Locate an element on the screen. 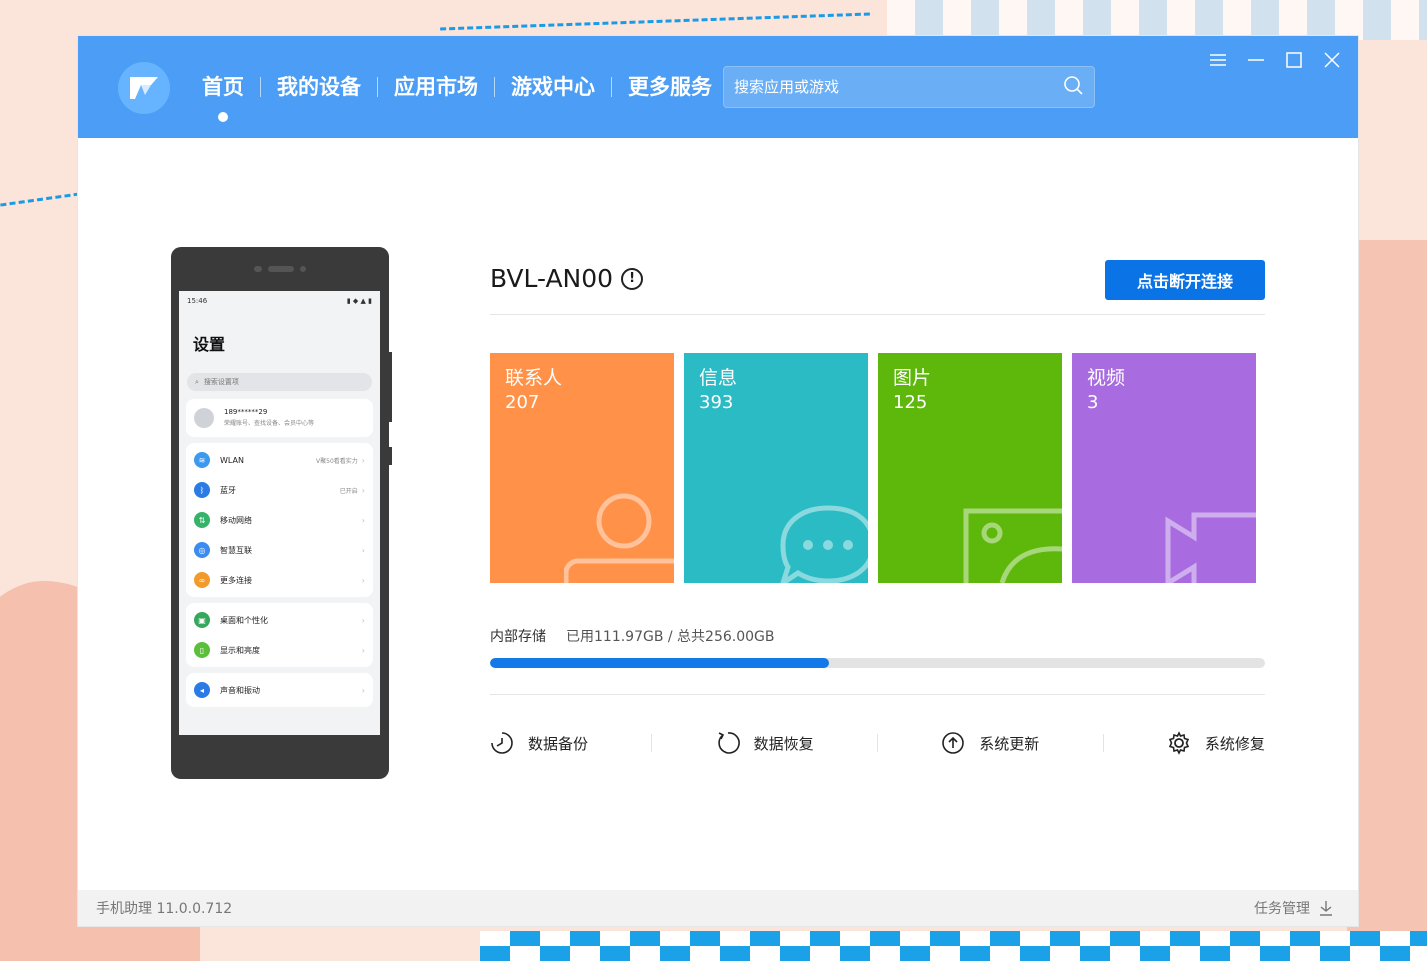 The height and width of the screenshot is (961, 1427). tile-count: 207 is located at coordinates (522, 402).